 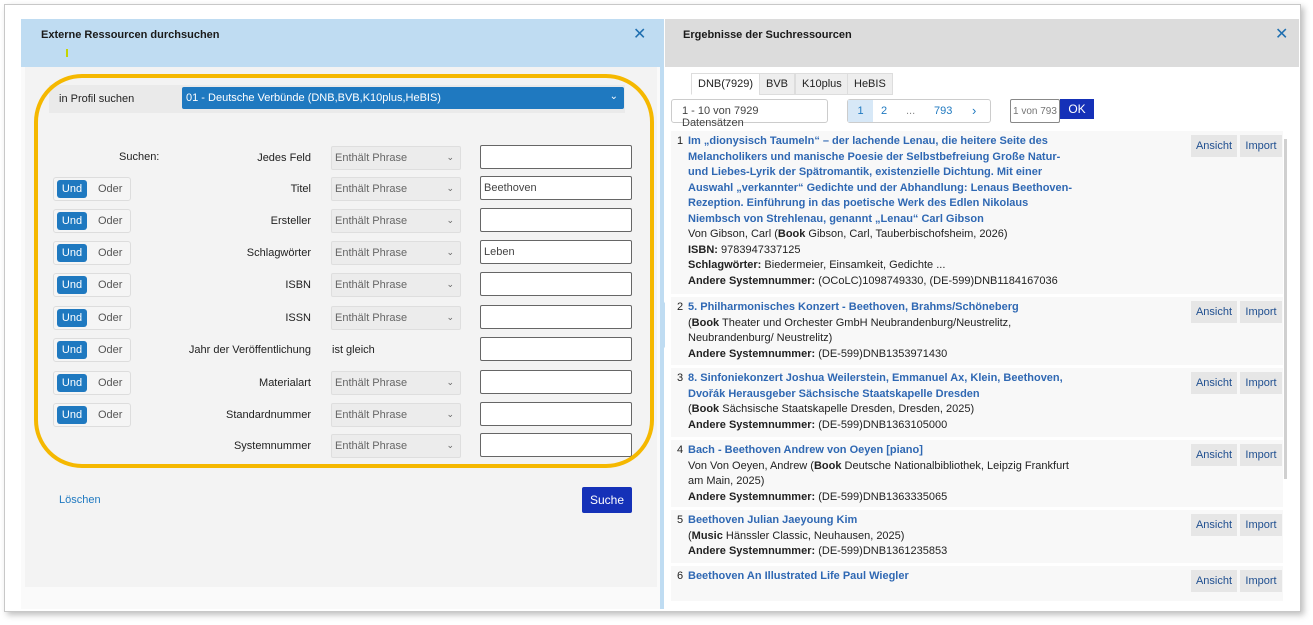 I want to click on result-number: 6, so click(x=680, y=576).